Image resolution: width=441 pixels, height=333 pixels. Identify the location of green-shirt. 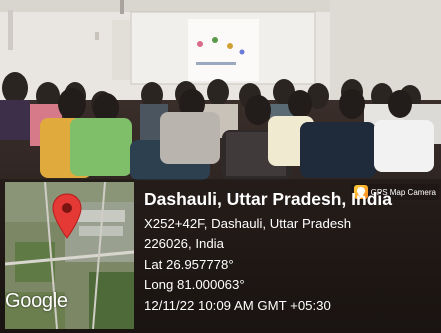
(101, 147).